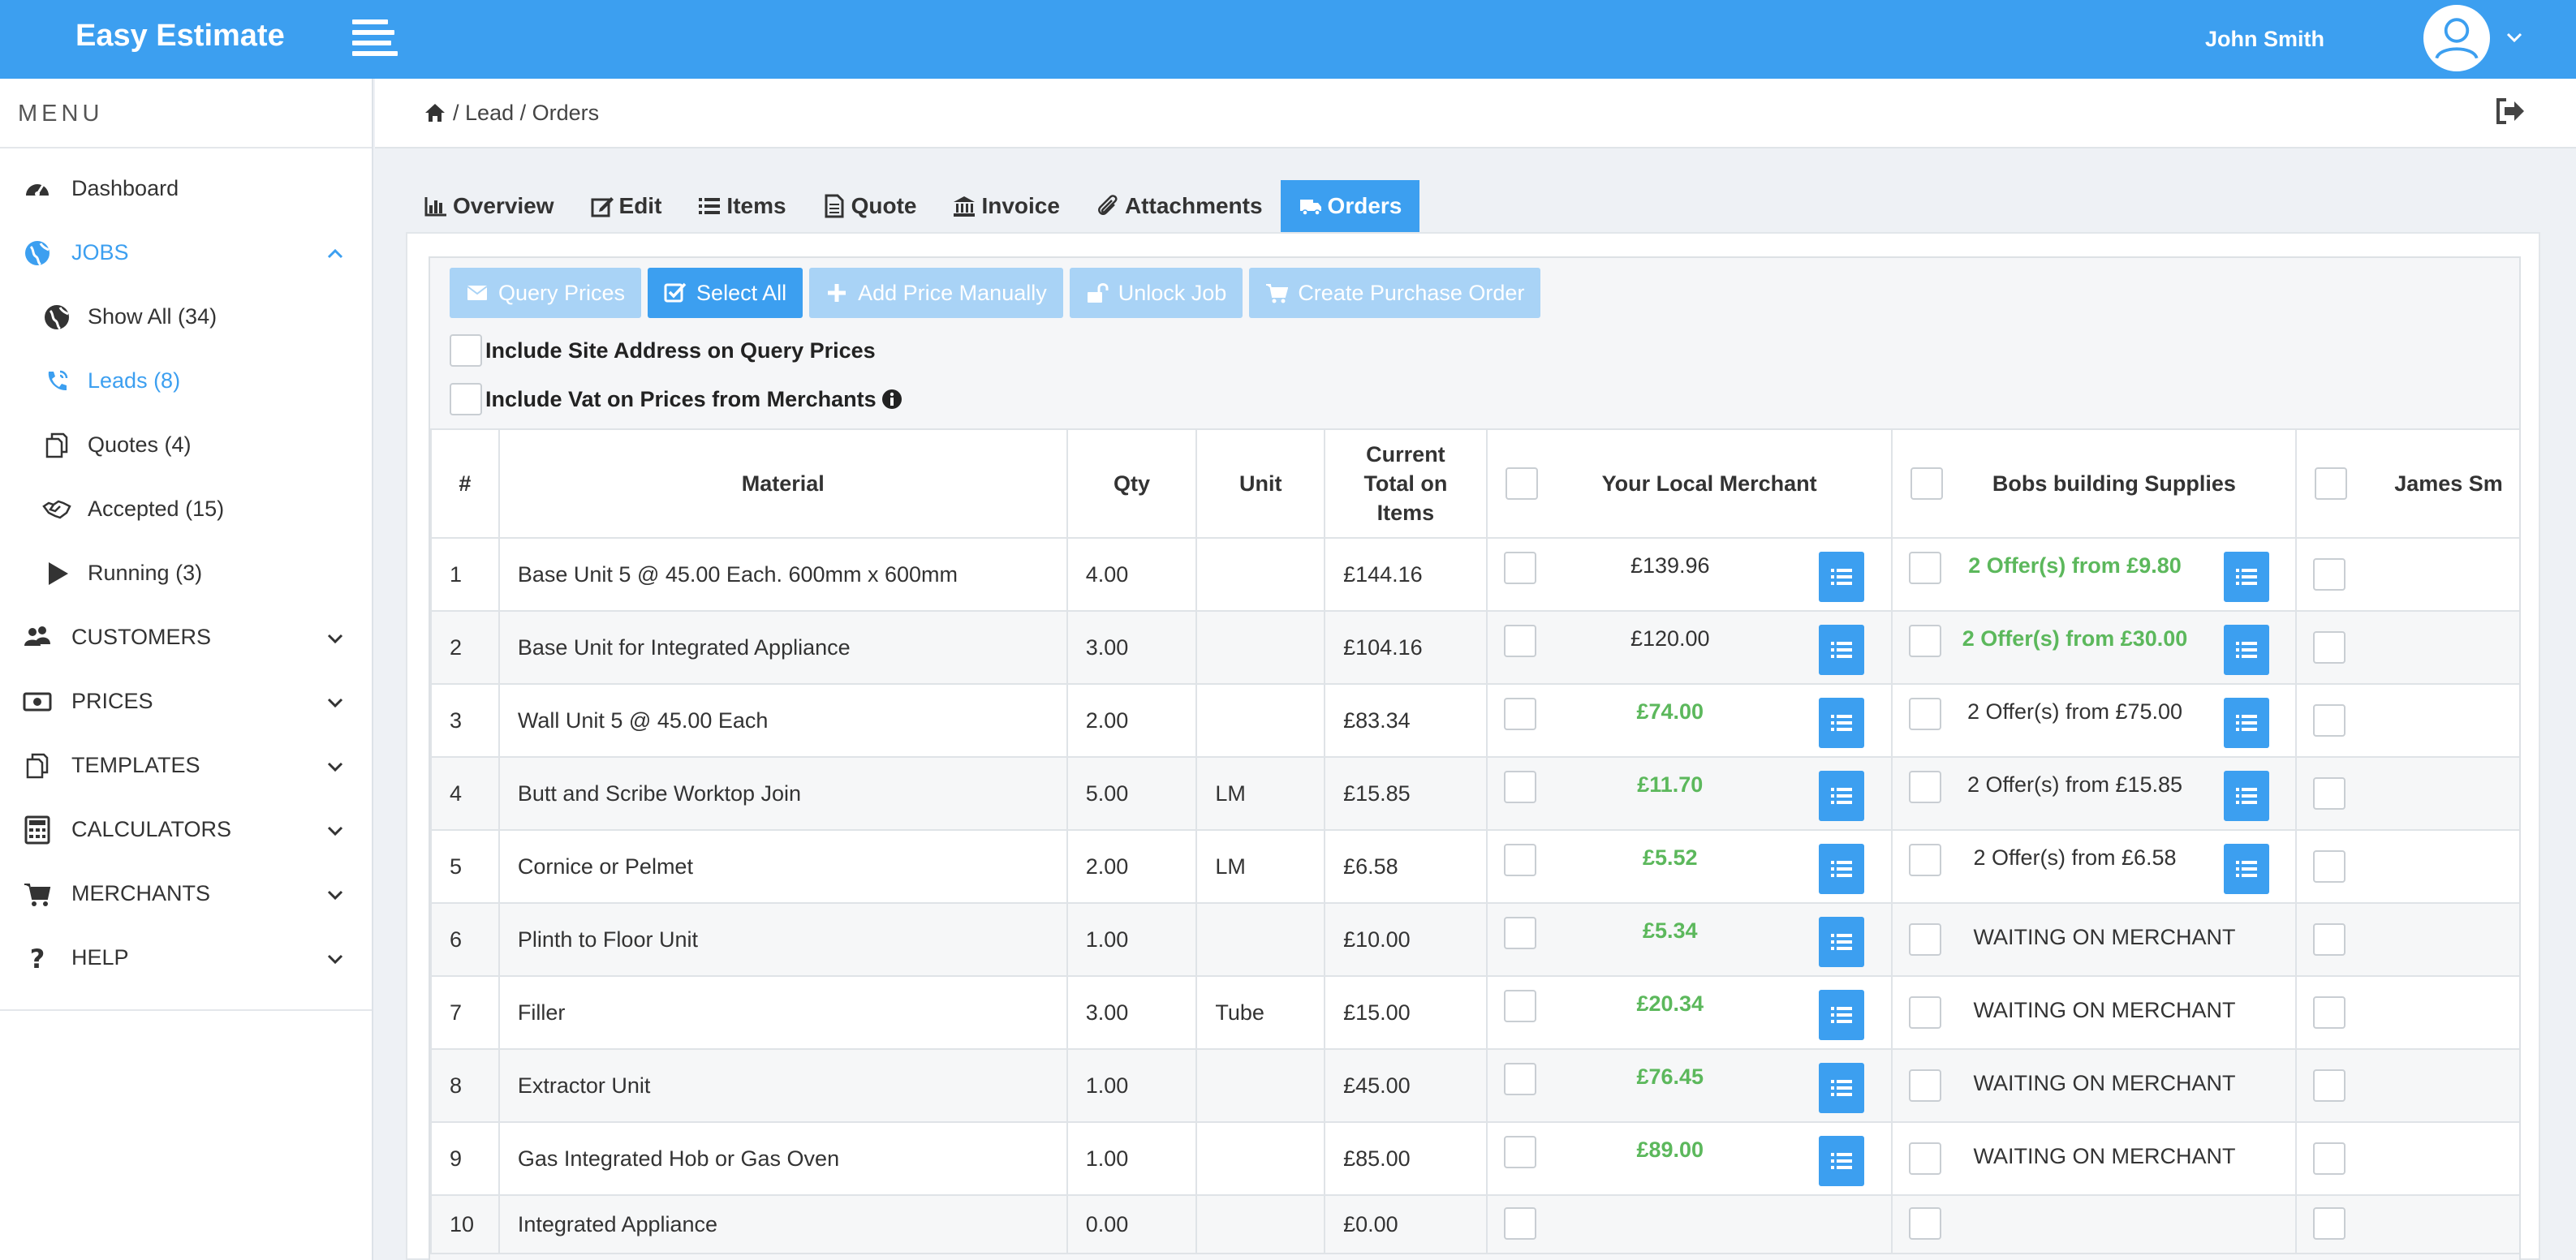 The width and height of the screenshot is (2576, 1260). I want to click on avatar, so click(2457, 38).